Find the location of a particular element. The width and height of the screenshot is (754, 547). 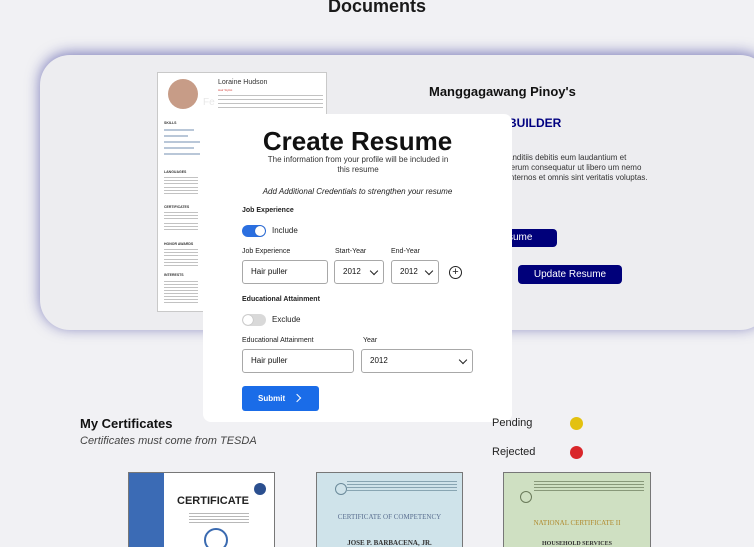

certificates-subtitle: Certificates must come from TESDA is located at coordinates (168, 441).